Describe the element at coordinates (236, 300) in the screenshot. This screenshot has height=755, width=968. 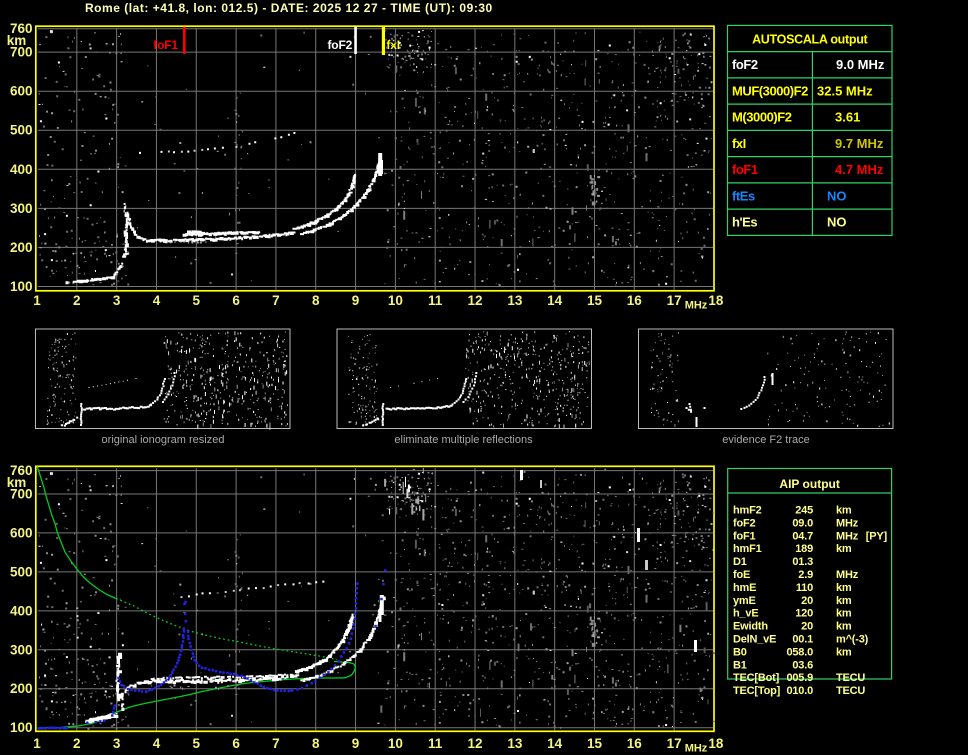
I see `svg-text: 6` at that location.